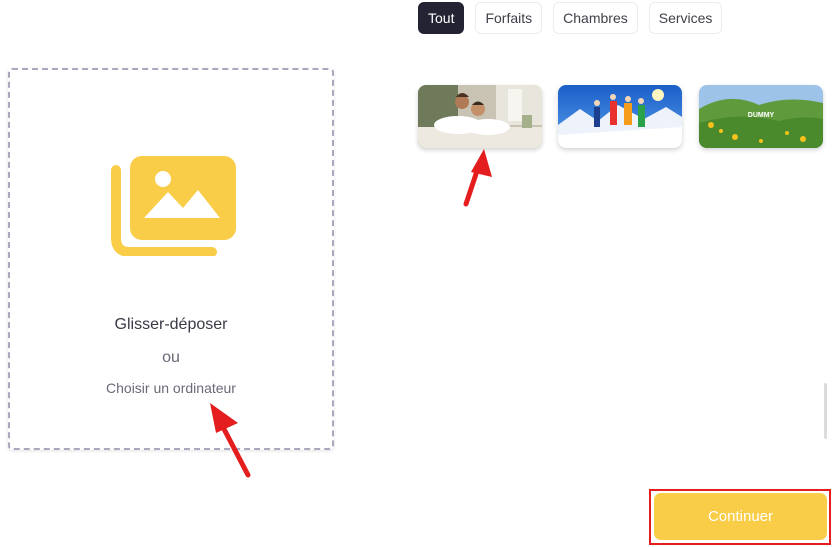 Image resolution: width=839 pixels, height=547 pixels. I want to click on choose-computer-link: Choisir un ordinateur, so click(171, 388).